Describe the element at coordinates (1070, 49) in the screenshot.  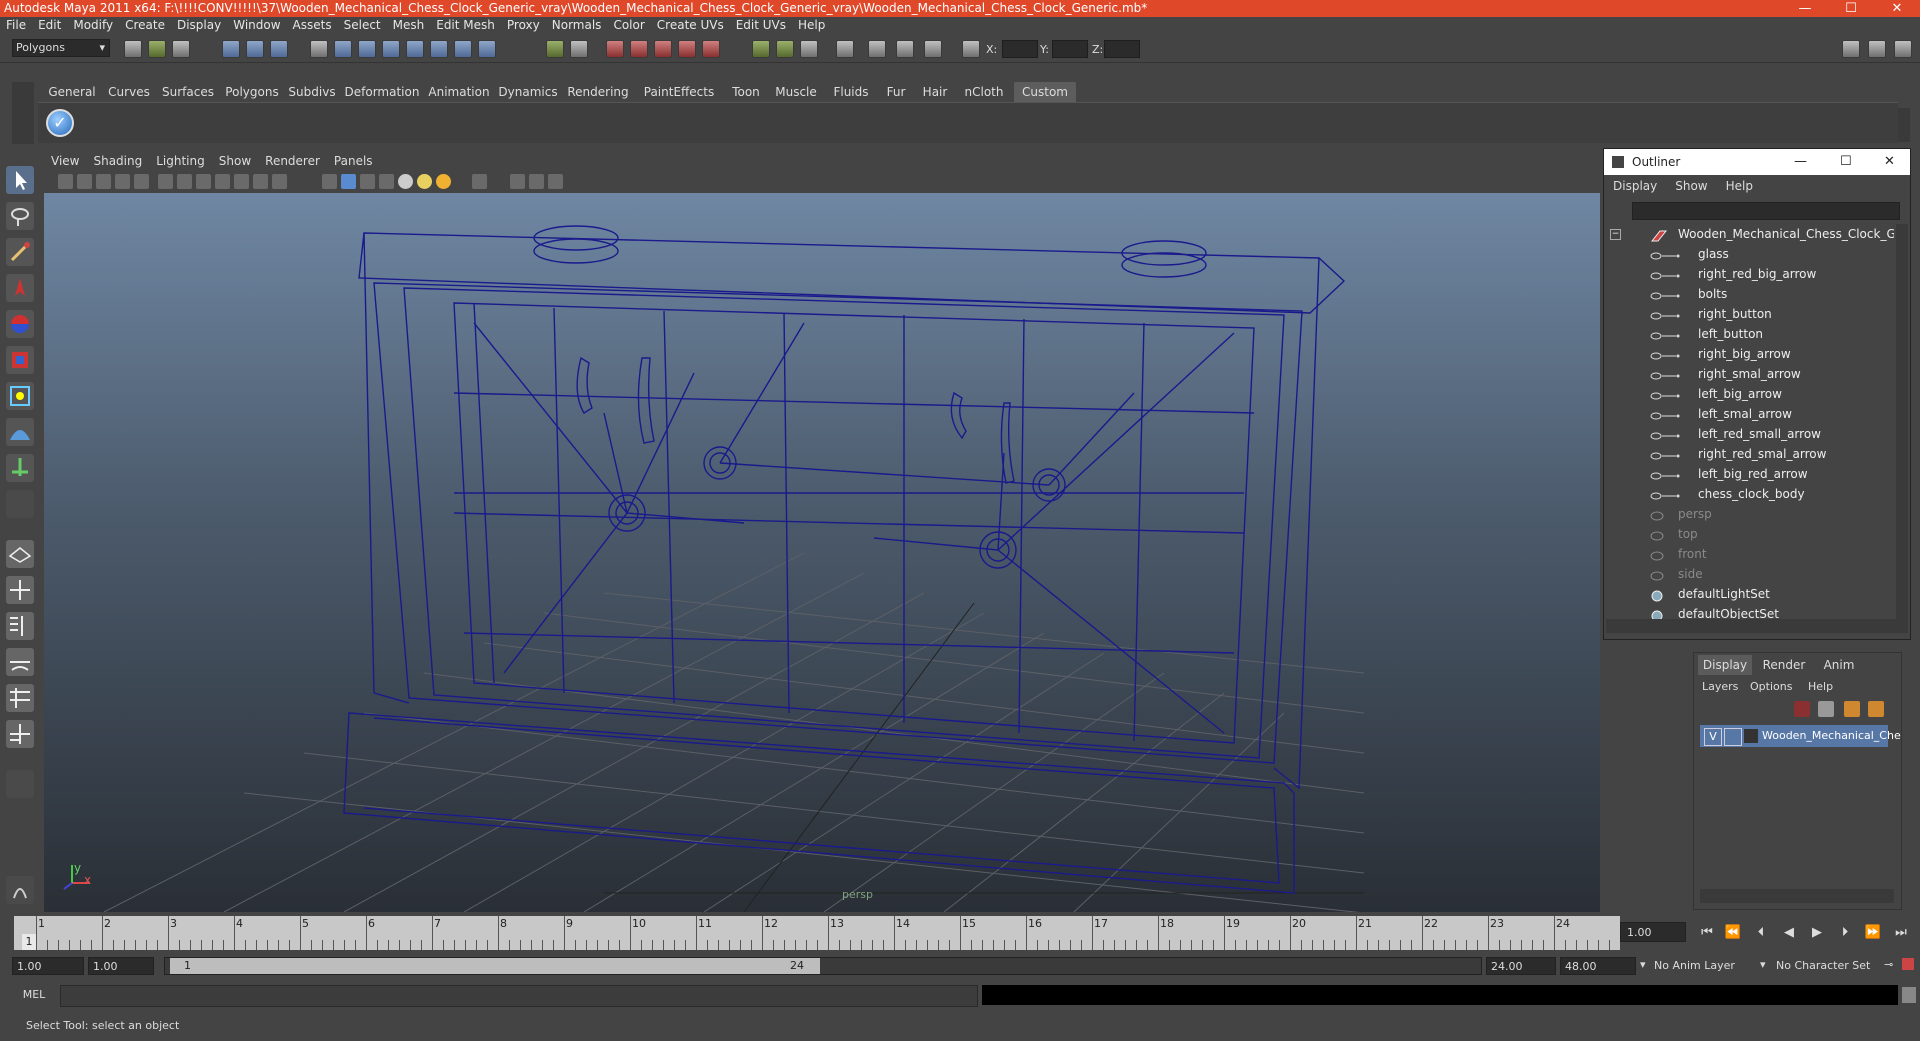
I see `y-field` at that location.